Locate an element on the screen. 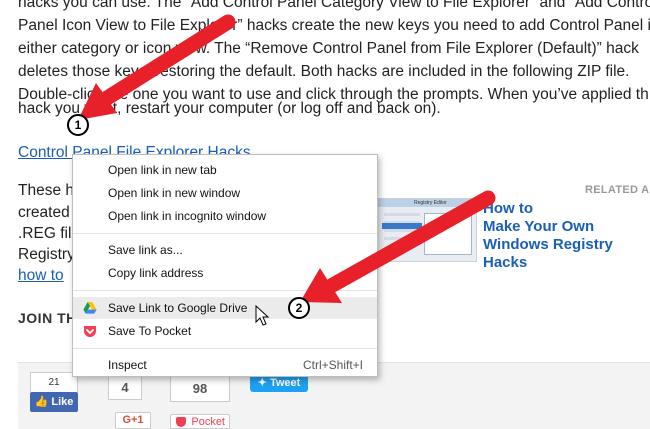  article-line: These h is located at coordinates (46, 190).